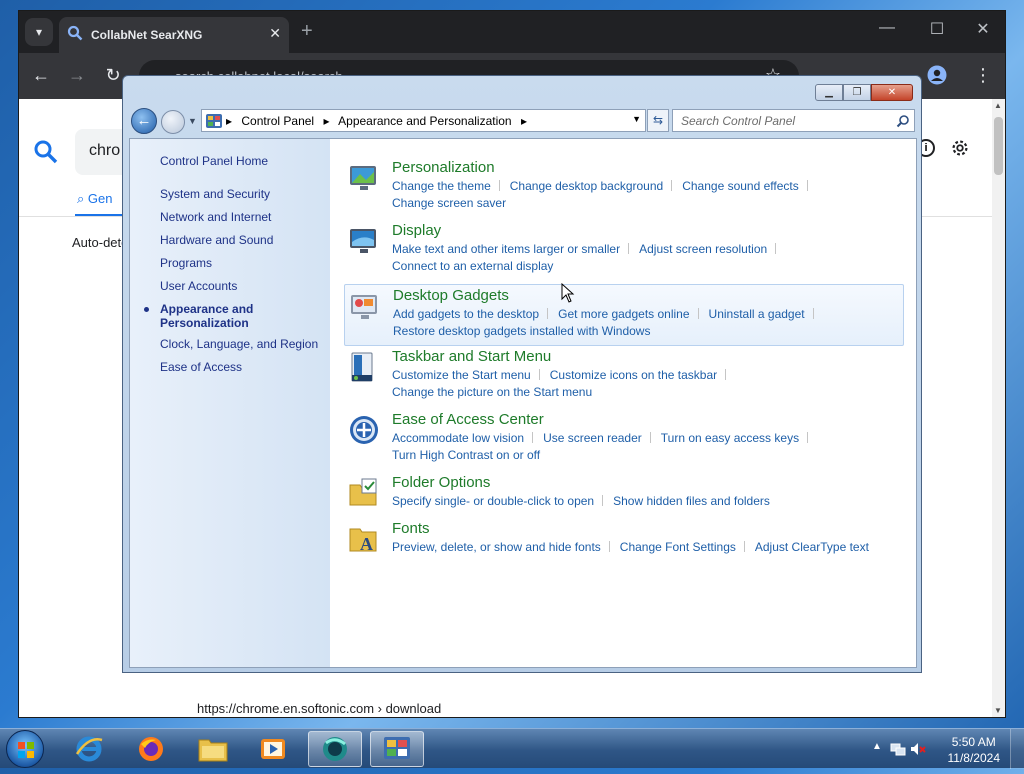  Describe the element at coordinates (918, 749) in the screenshot. I see `volume-muted-icon` at that location.